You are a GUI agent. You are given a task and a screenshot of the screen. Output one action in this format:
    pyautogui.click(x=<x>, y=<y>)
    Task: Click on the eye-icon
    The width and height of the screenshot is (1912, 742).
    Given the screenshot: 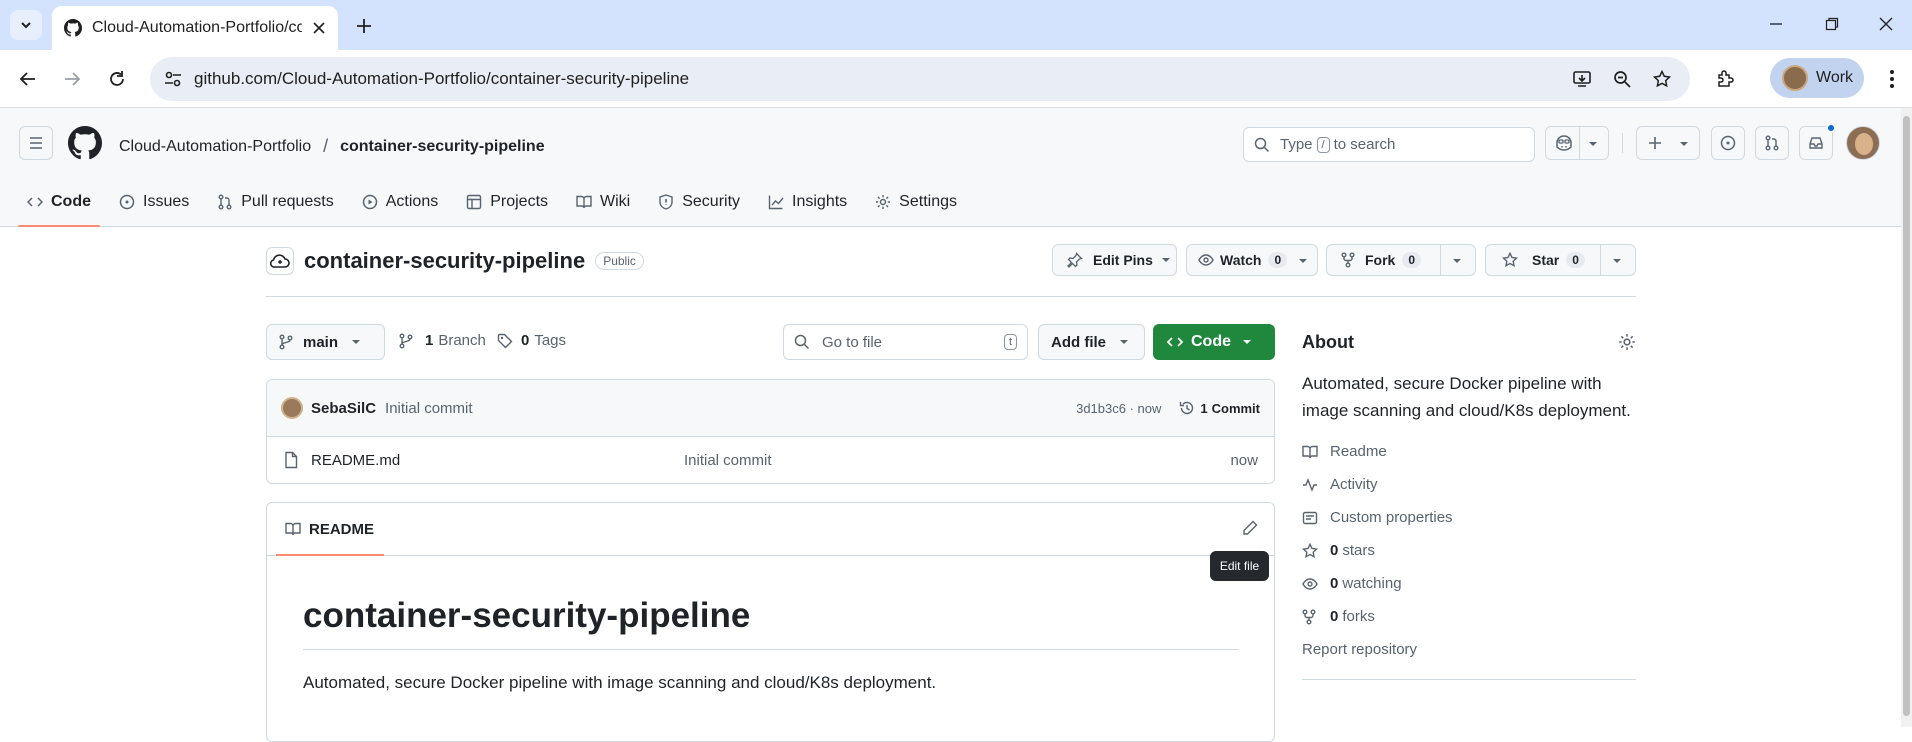 What is the action you would take?
    pyautogui.click(x=1206, y=260)
    